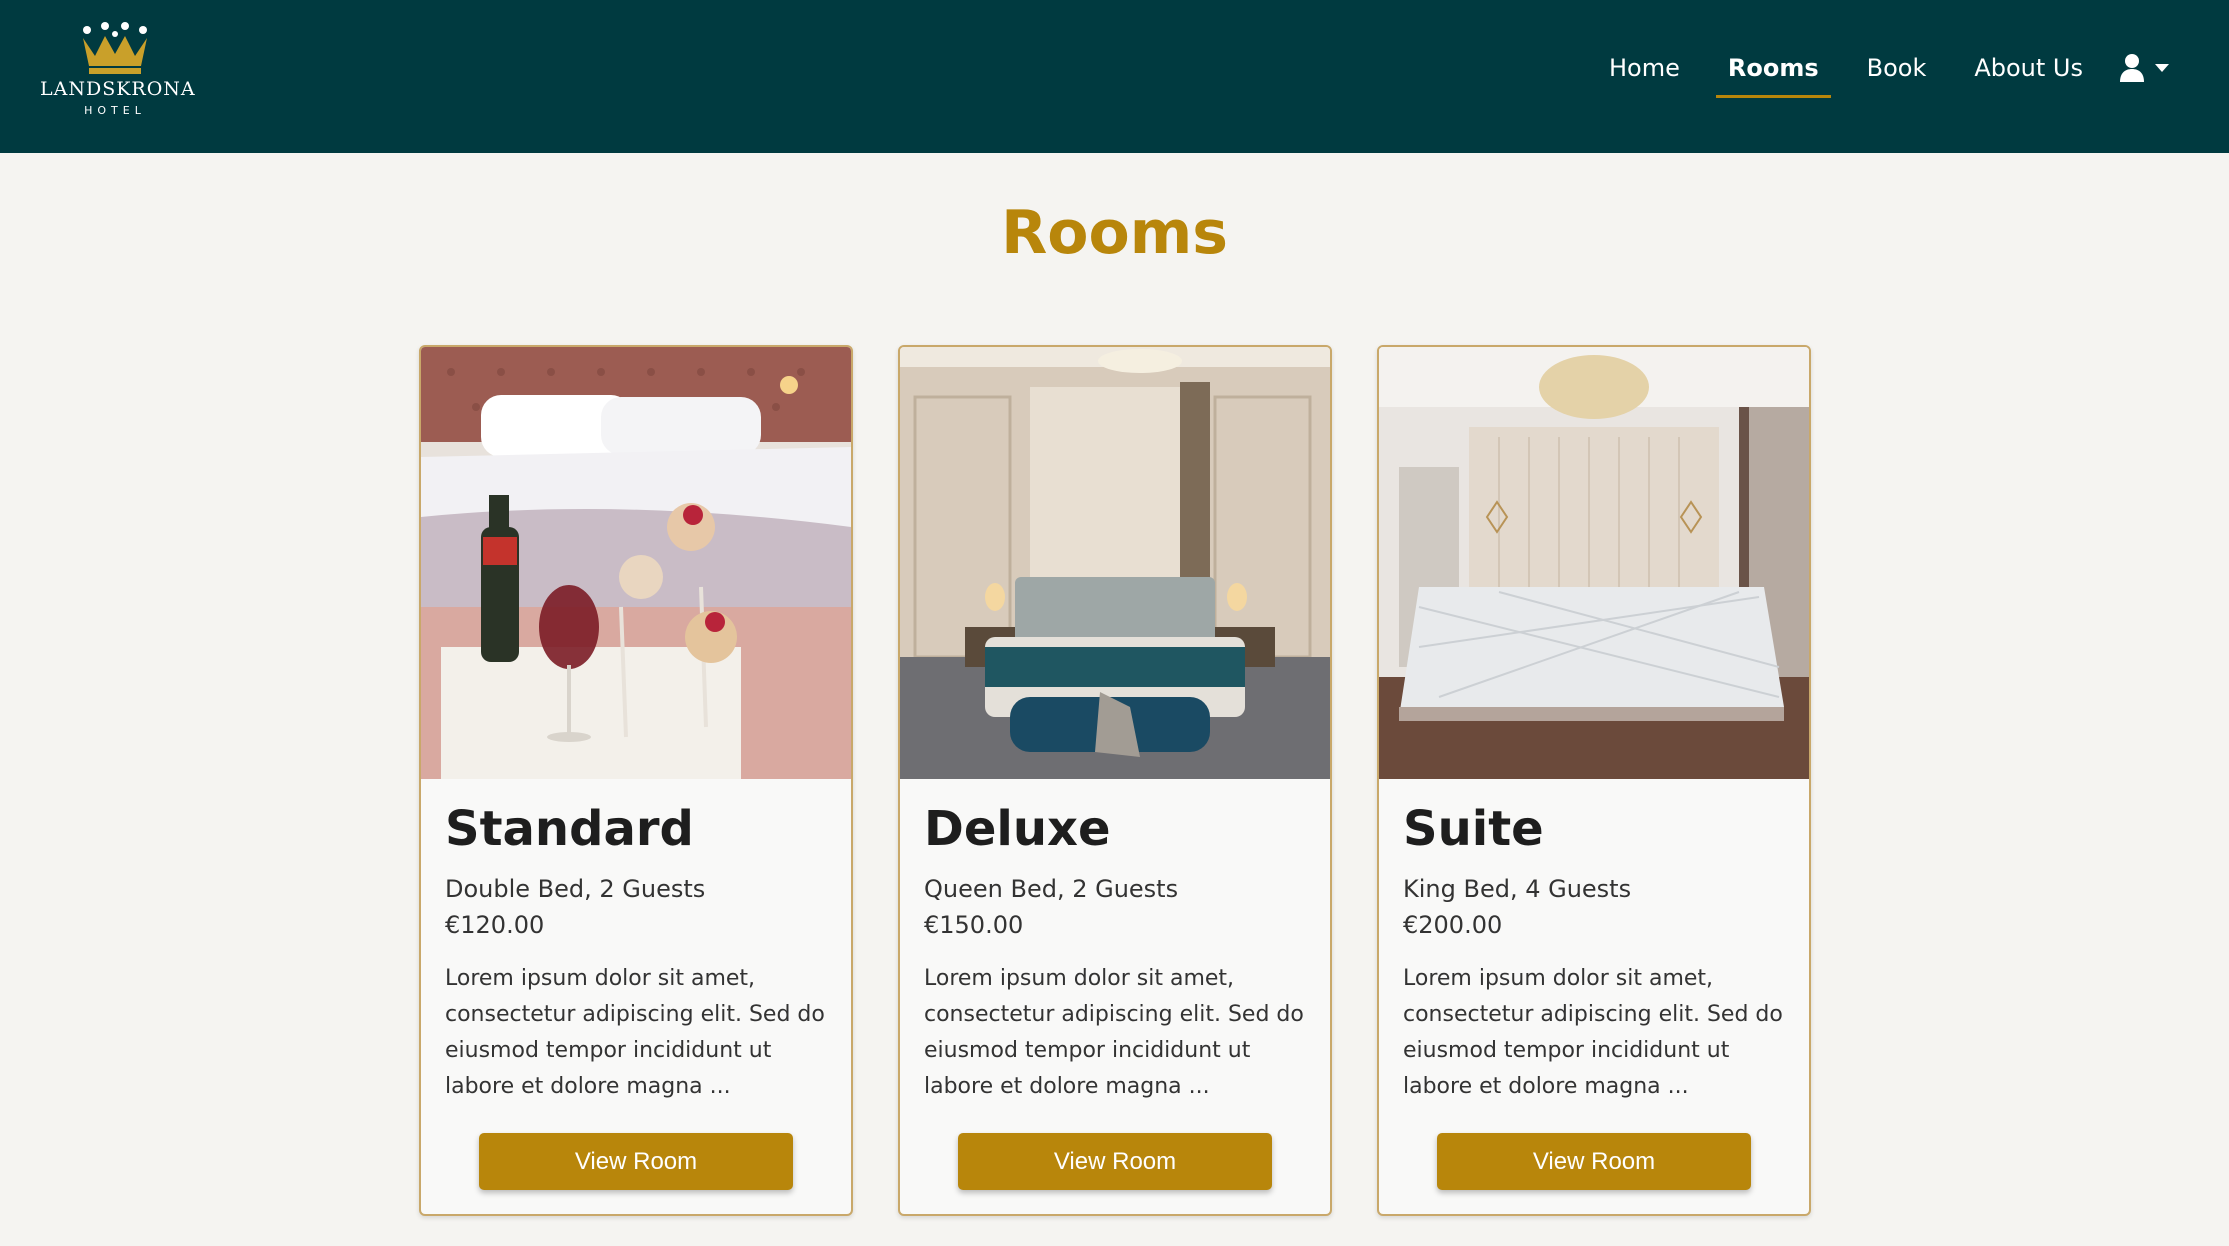 Image resolution: width=2229 pixels, height=1246 pixels. I want to click on logo-name: LANDSKRONA, so click(118, 89).